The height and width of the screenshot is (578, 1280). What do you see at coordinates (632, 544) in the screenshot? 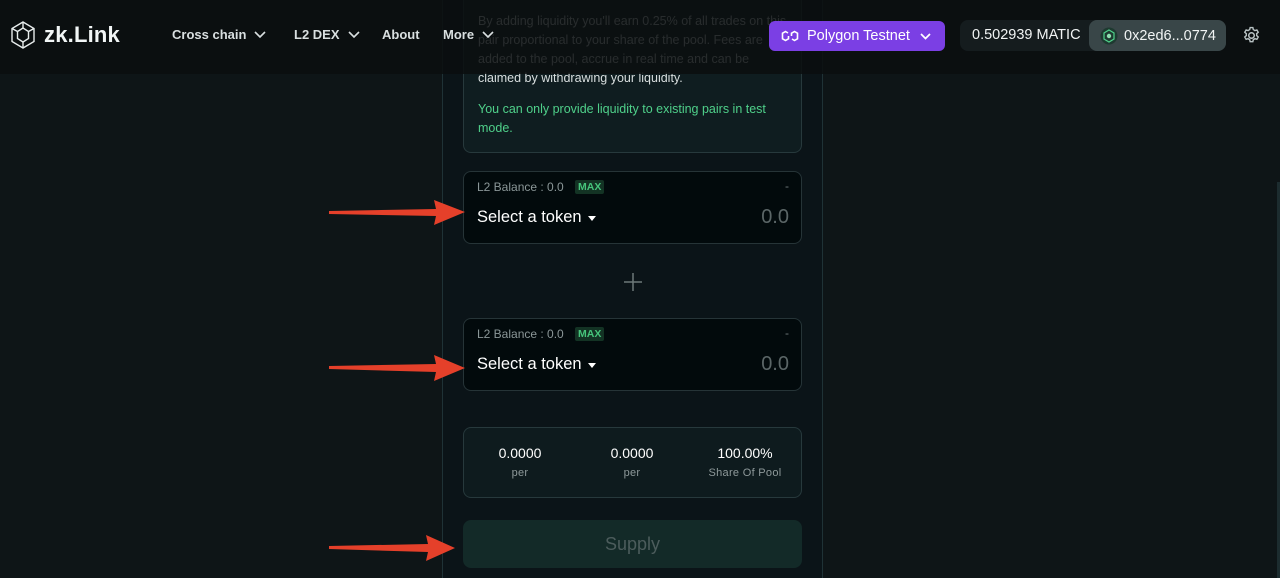
I see `supply-button: Supply` at bounding box center [632, 544].